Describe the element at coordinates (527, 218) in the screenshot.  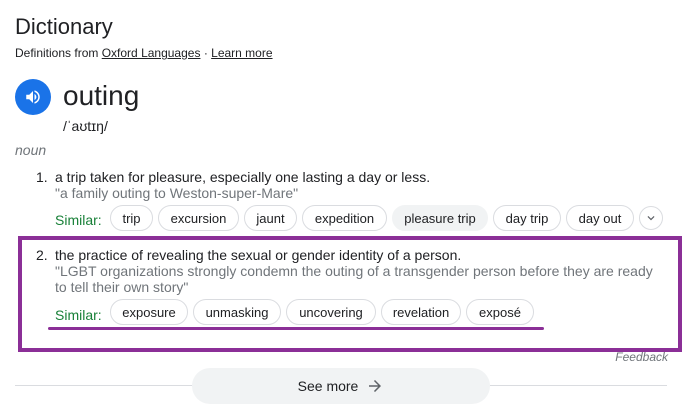
I see `similar-chip-day-trip: day trip` at that location.